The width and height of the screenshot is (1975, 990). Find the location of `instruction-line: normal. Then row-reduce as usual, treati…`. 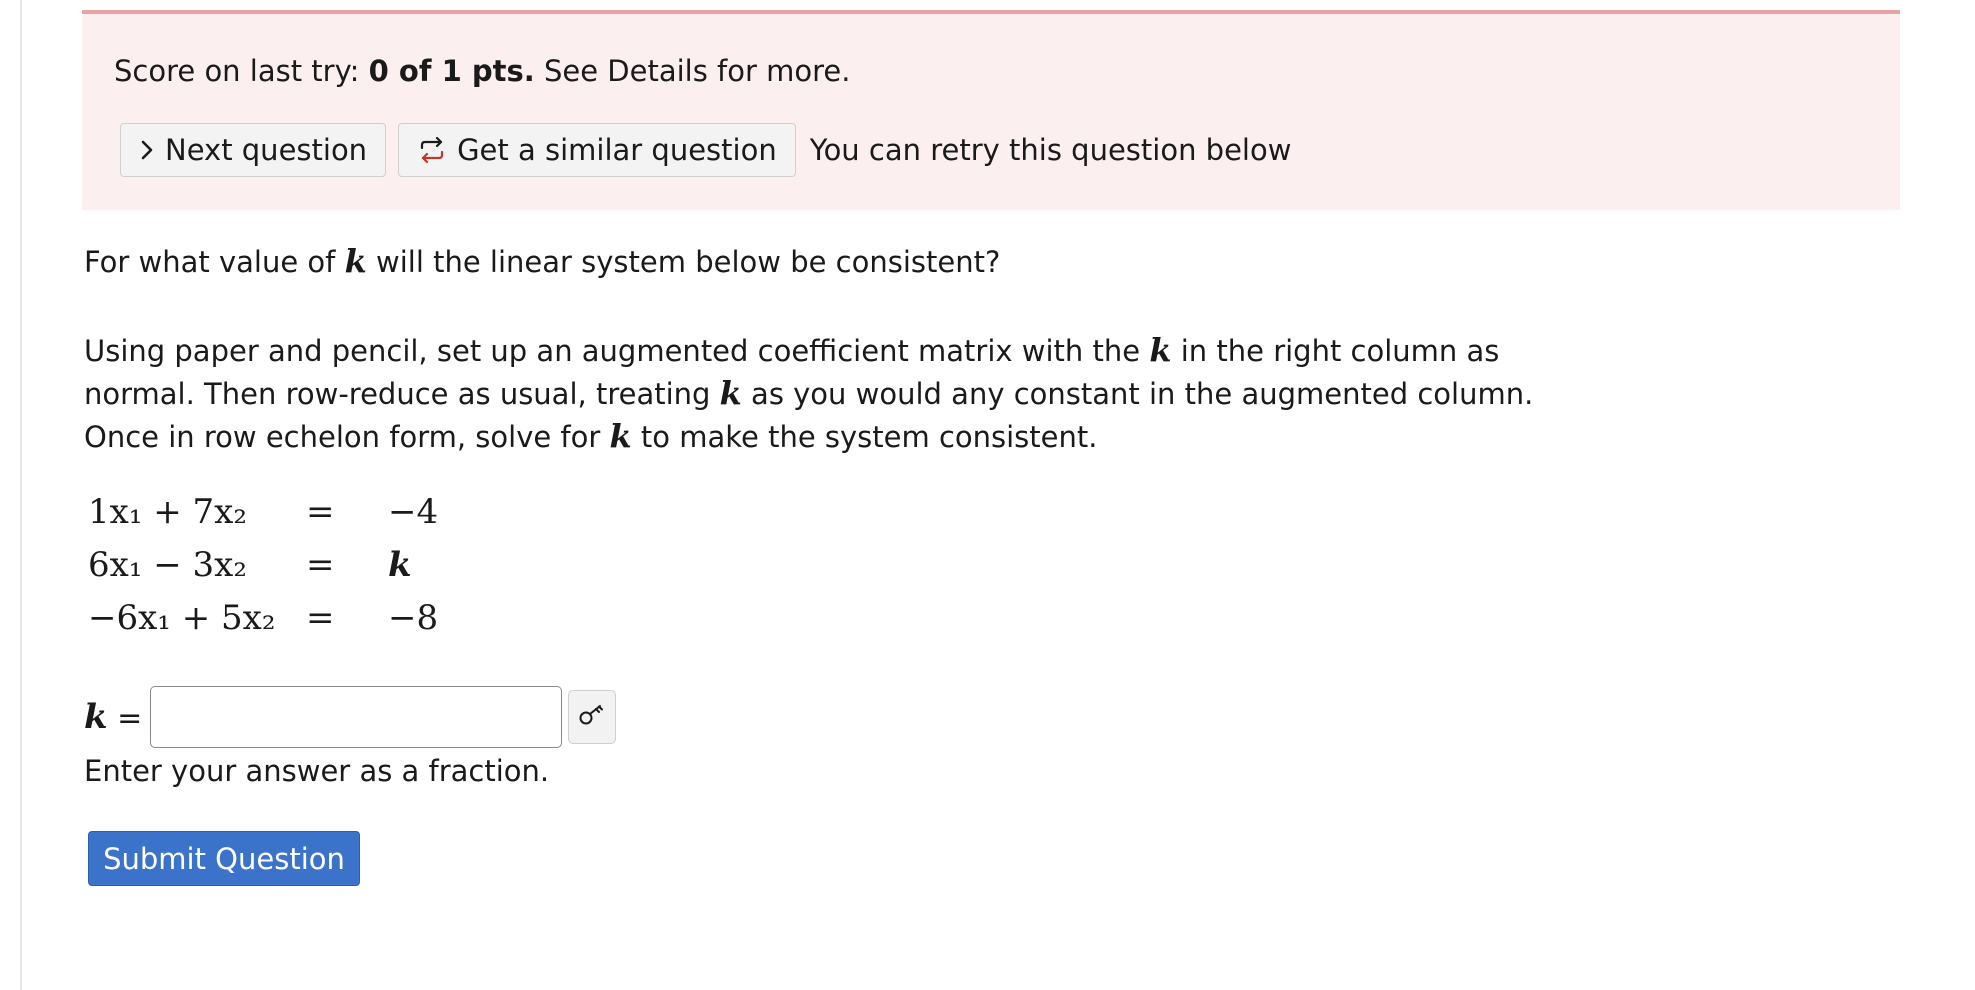

instruction-line: normal. Then row-reduce as usual, treati… is located at coordinates (834, 393).